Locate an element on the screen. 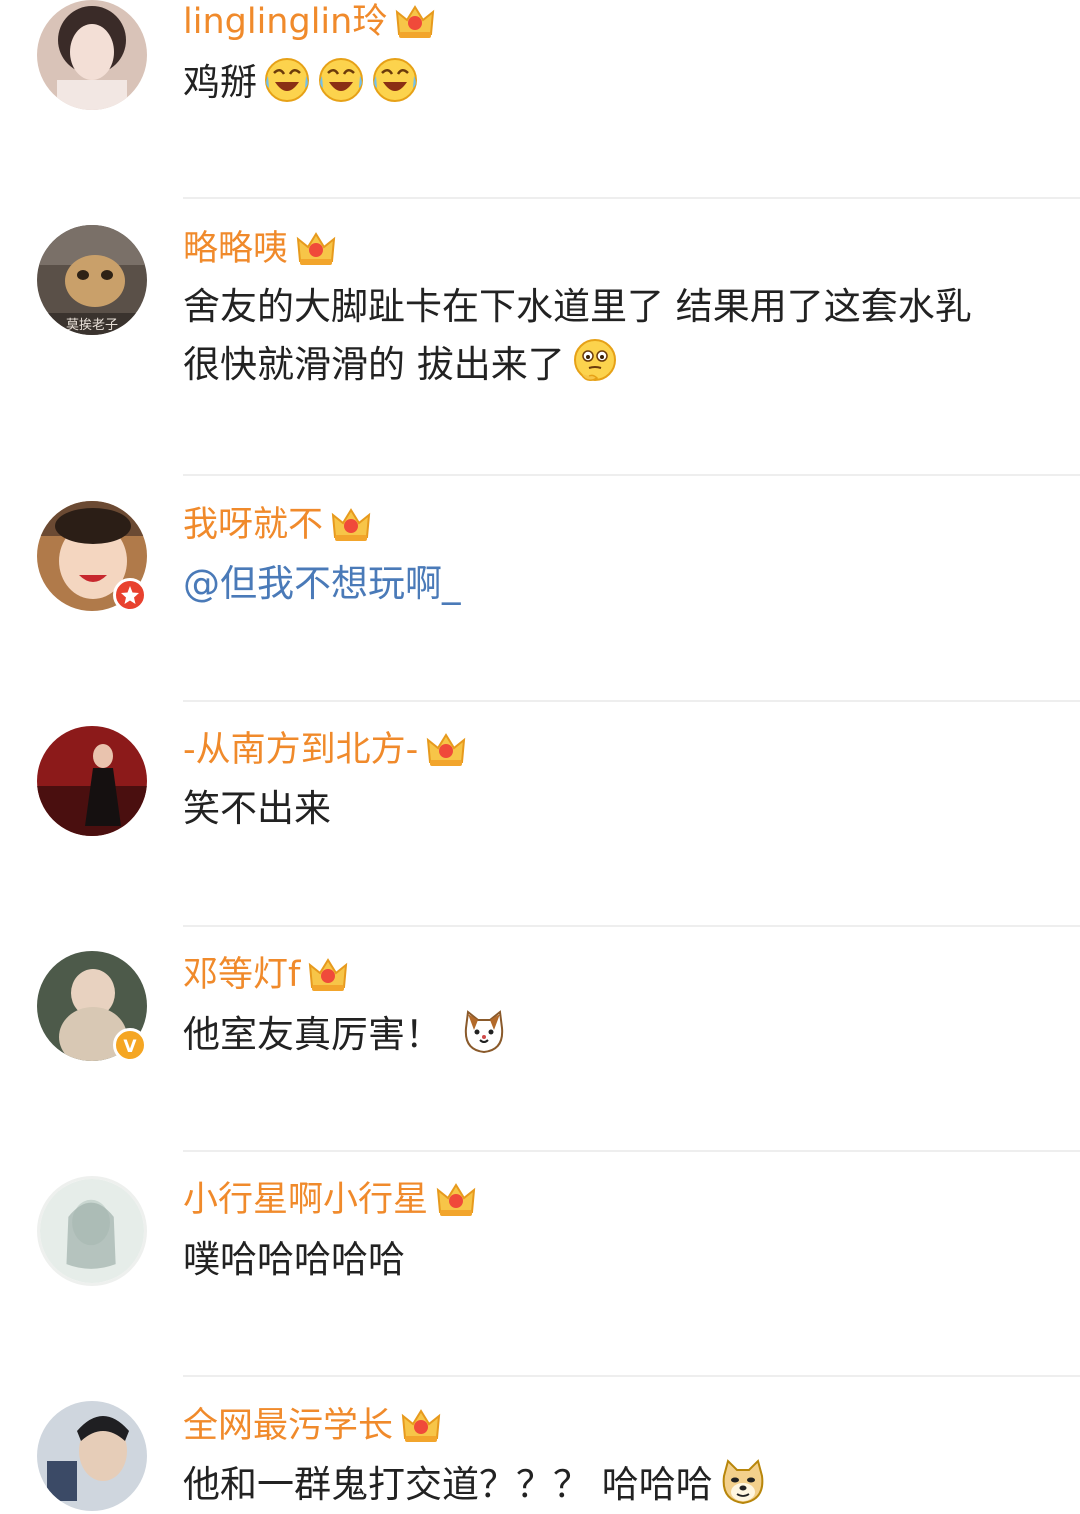 The image size is (1080, 1514). username-text: 邓等灯f is located at coordinates (241, 975).